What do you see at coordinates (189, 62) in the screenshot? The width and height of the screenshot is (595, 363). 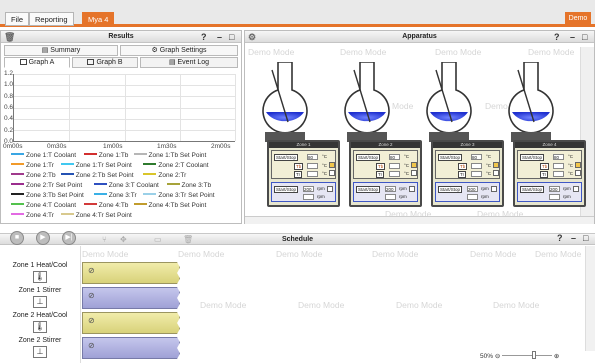 I see `tab-event-log: ▤ Event Log` at bounding box center [189, 62].